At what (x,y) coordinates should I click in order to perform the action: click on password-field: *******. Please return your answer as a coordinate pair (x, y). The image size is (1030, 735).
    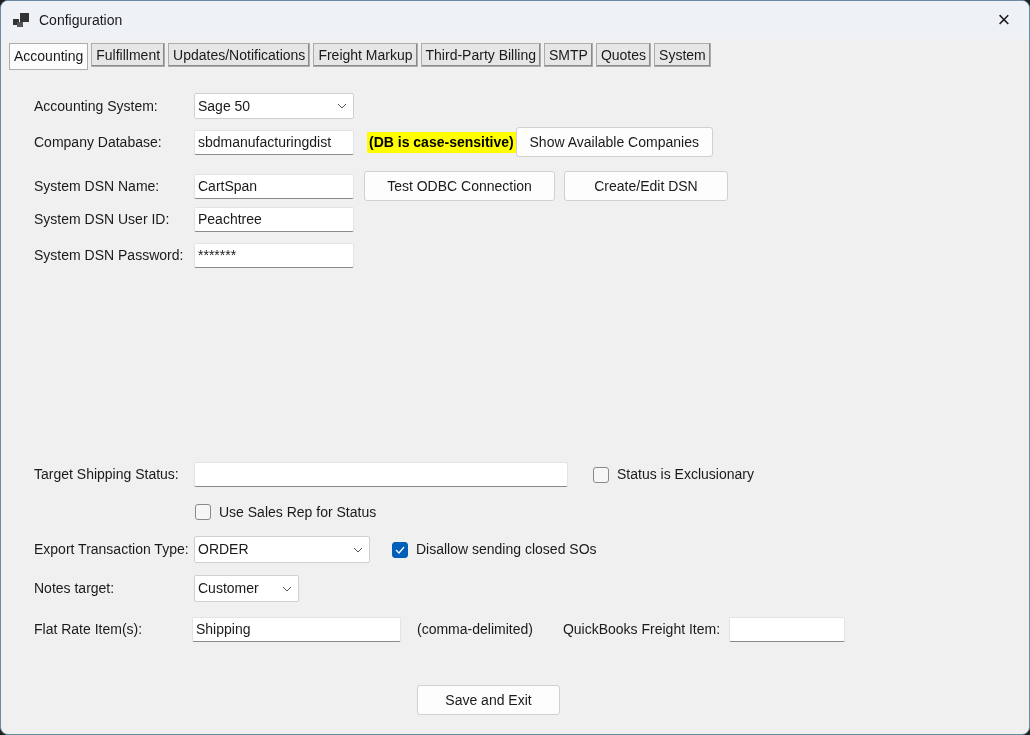
    Looking at the image, I should click on (274, 255).